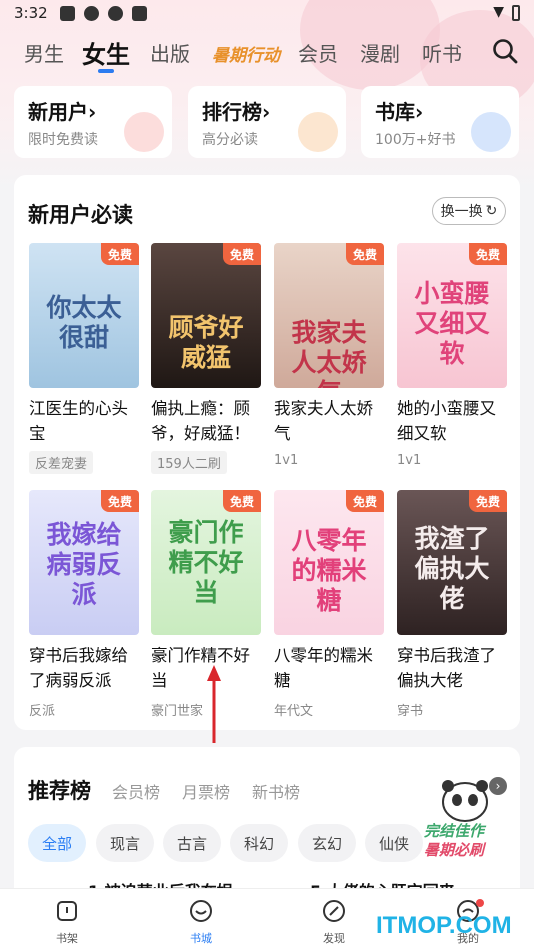 The image size is (534, 950). What do you see at coordinates (446, 421) in the screenshot?
I see `book-title: 她的小蛮腰又细又软` at bounding box center [446, 421].